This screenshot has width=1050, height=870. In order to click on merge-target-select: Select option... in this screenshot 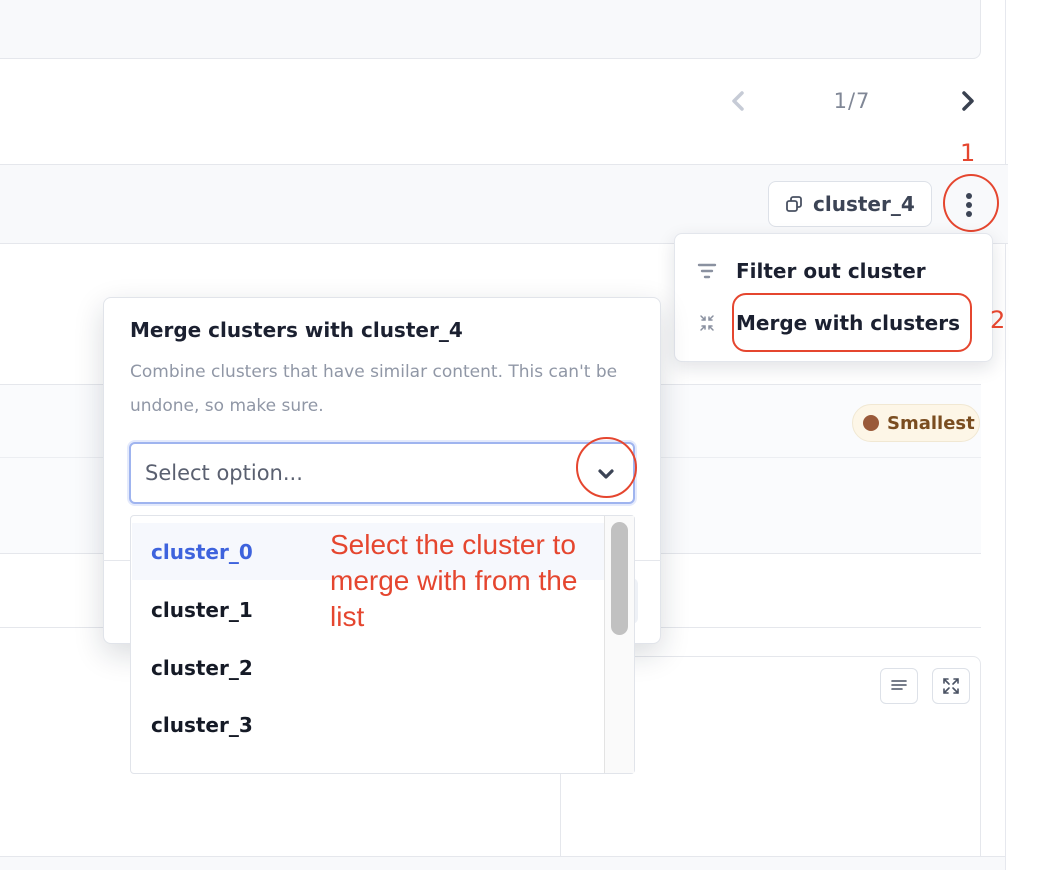, I will do `click(382, 473)`.